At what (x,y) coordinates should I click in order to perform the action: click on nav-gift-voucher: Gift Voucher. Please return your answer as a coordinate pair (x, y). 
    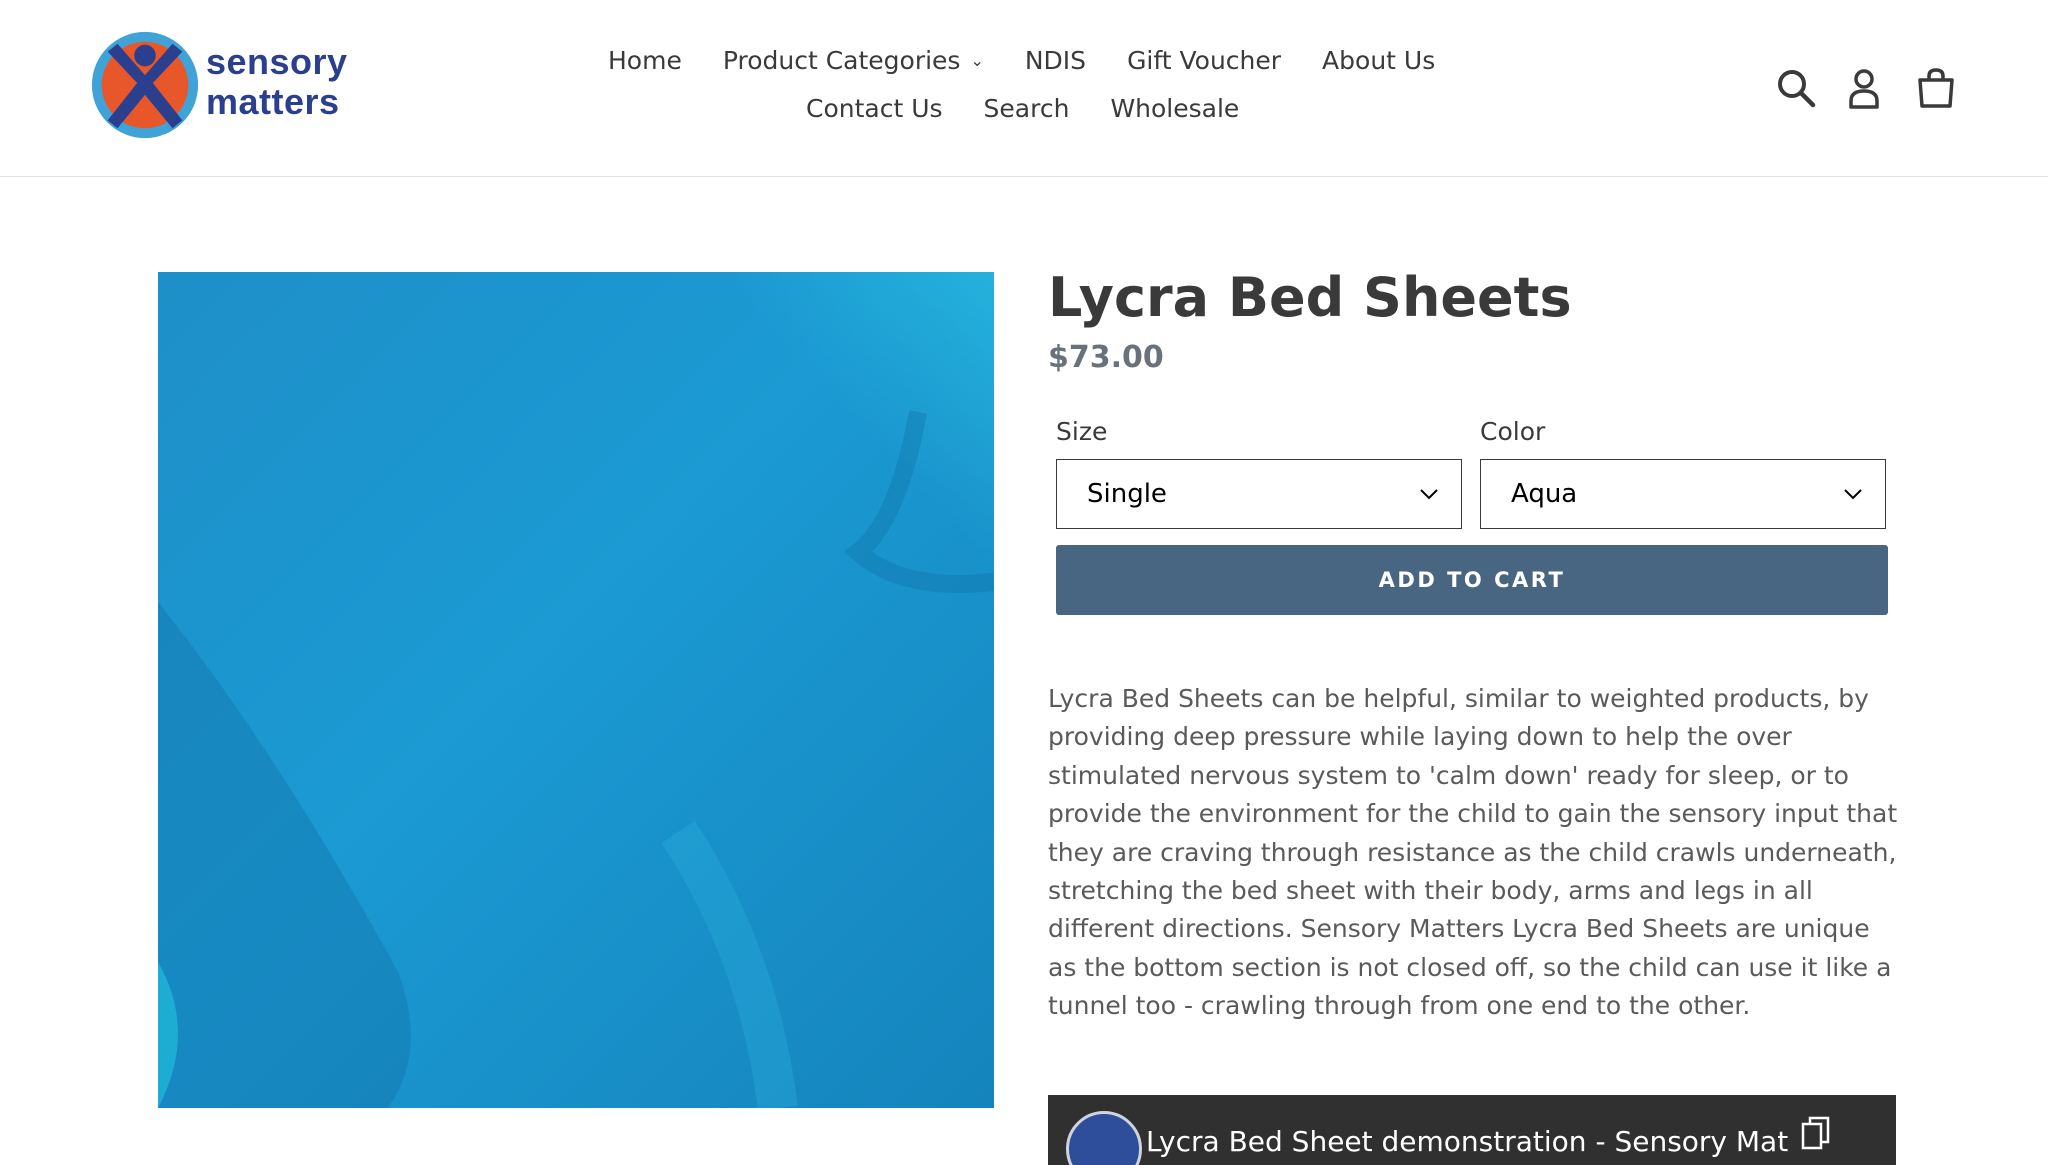
    Looking at the image, I should click on (1204, 60).